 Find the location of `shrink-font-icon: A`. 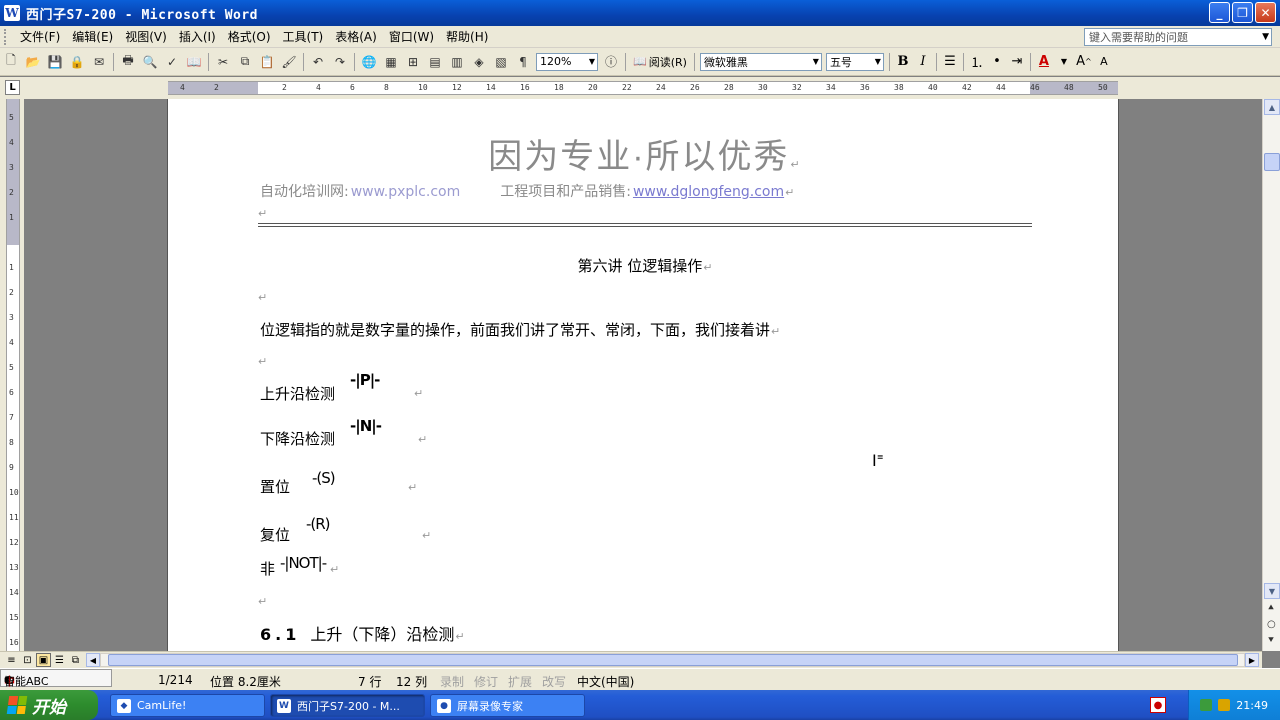

shrink-font-icon: A is located at coordinates (1104, 62).